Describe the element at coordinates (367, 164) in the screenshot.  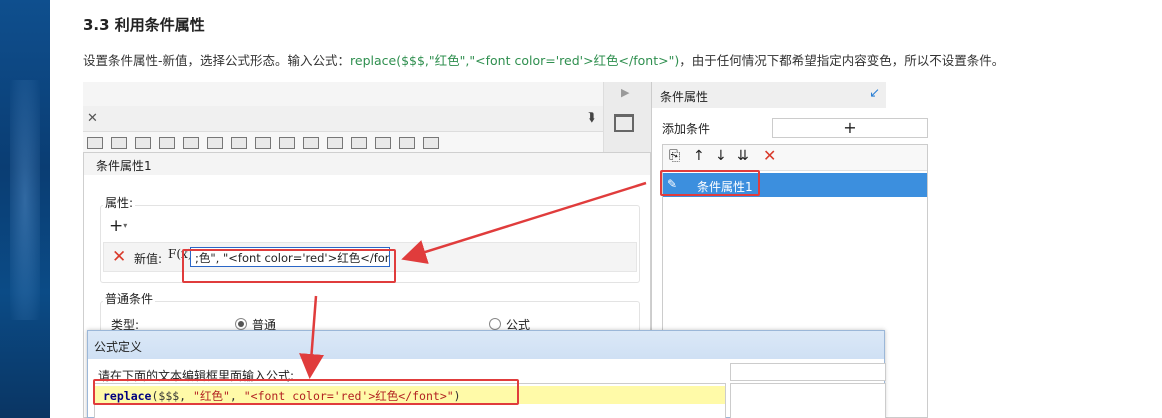
I see `dialog-title: 条件属性1` at that location.